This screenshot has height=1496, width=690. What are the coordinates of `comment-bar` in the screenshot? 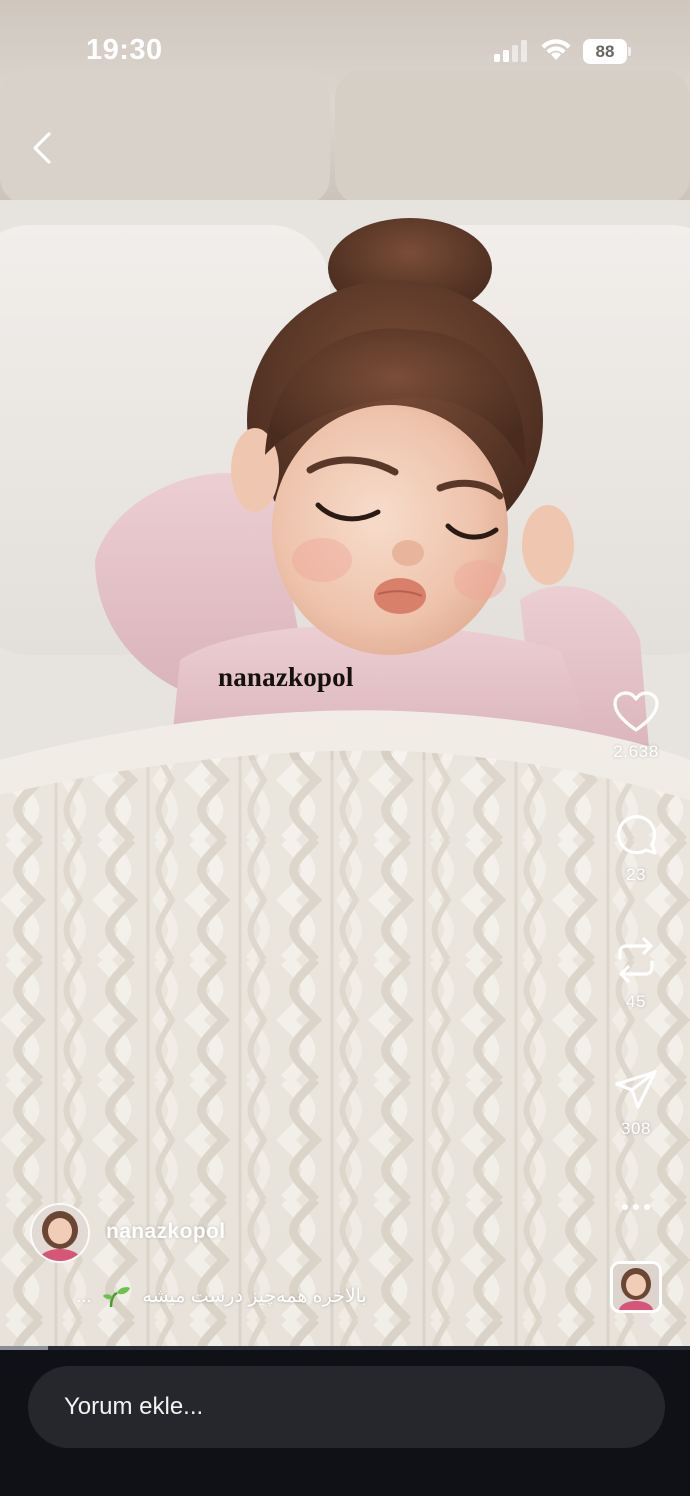 It's located at (345, 1423).